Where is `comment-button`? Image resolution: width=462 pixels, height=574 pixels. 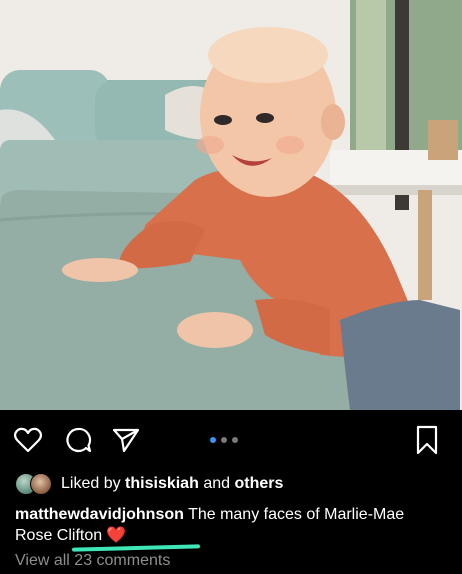 comment-button is located at coordinates (78, 440).